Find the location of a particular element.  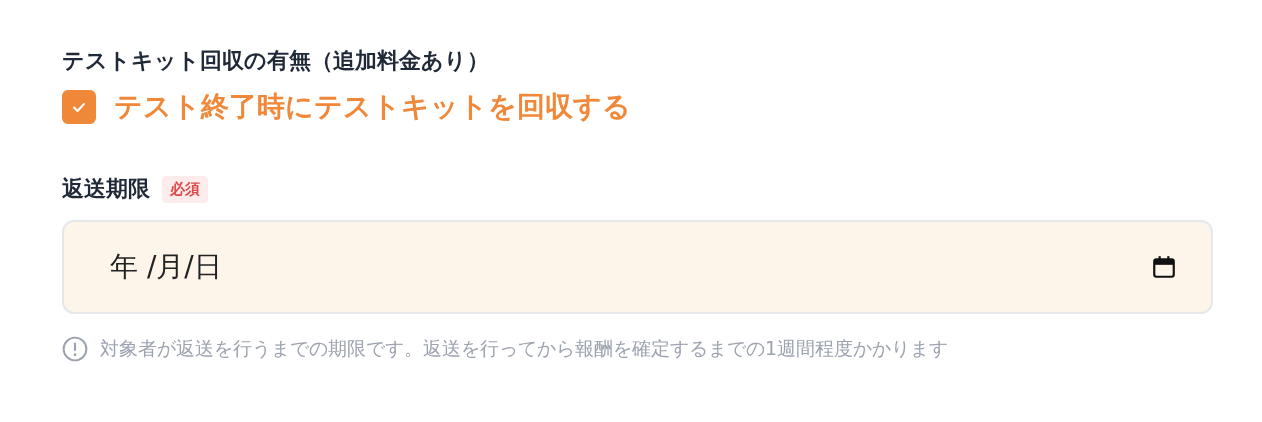

date-placeholder: 年 /月/日 is located at coordinates (166, 267).